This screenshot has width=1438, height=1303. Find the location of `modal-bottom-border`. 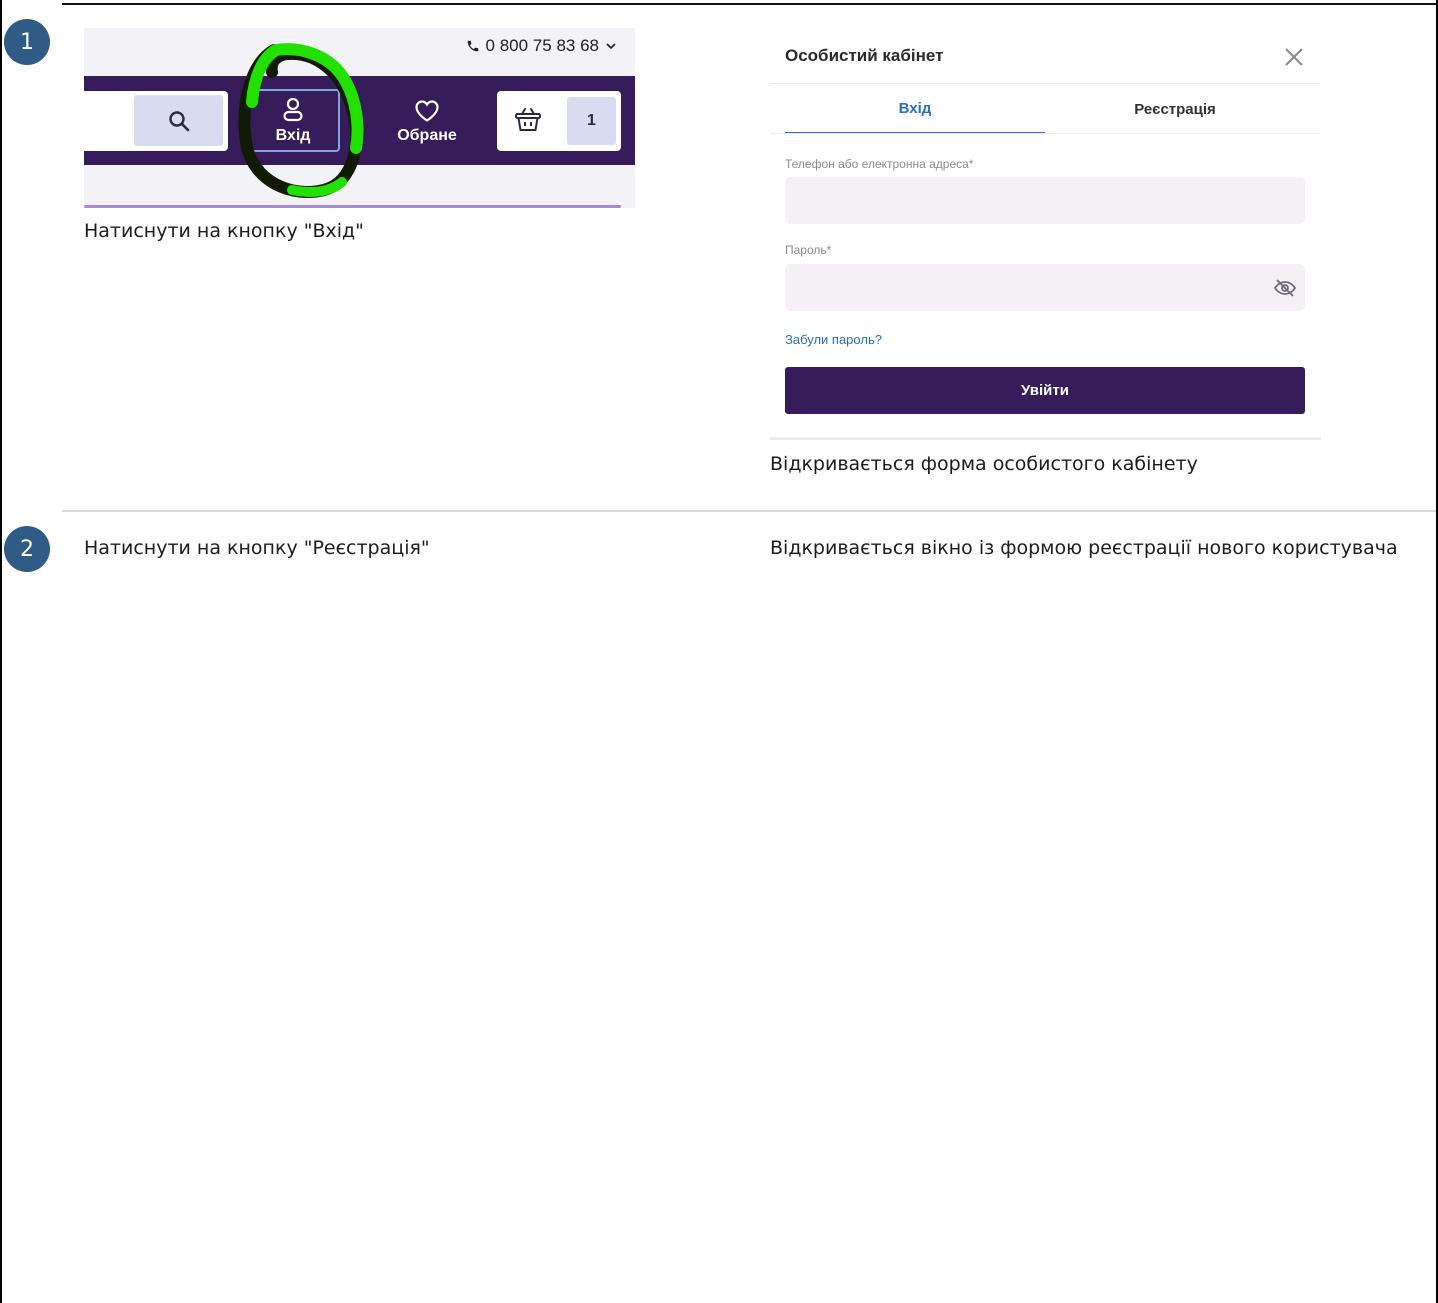

modal-bottom-border is located at coordinates (1045, 438).